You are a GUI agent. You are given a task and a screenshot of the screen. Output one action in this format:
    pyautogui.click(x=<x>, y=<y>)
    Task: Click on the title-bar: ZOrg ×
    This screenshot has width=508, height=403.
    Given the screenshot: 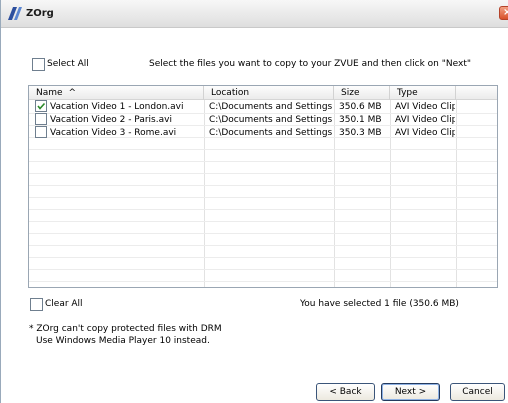 What is the action you would take?
    pyautogui.click(x=254, y=14)
    